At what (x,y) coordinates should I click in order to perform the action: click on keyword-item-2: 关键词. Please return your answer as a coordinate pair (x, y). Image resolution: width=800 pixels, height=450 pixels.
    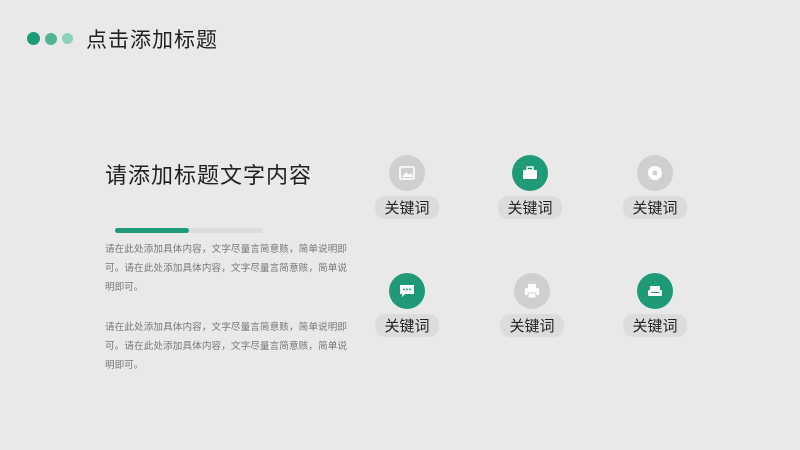
    Looking at the image, I should click on (530, 187).